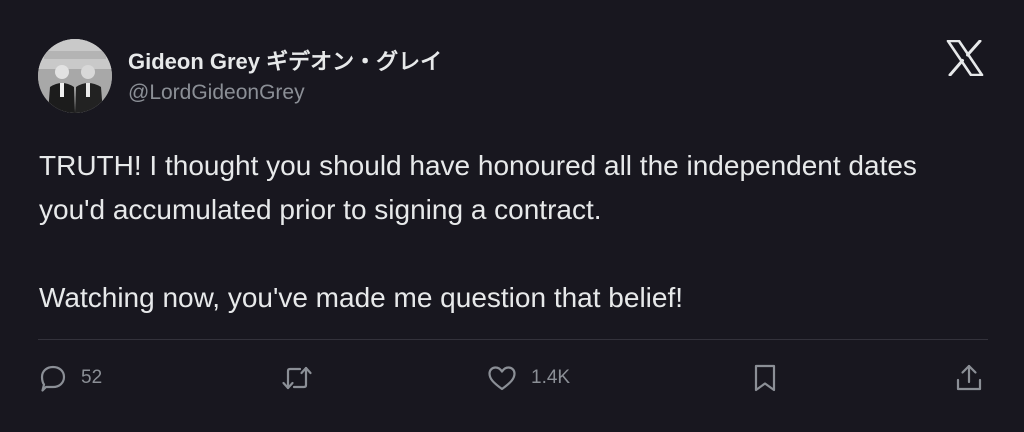 The height and width of the screenshot is (432, 1024). I want to click on user-handle: @LordGideonGrey, so click(216, 93).